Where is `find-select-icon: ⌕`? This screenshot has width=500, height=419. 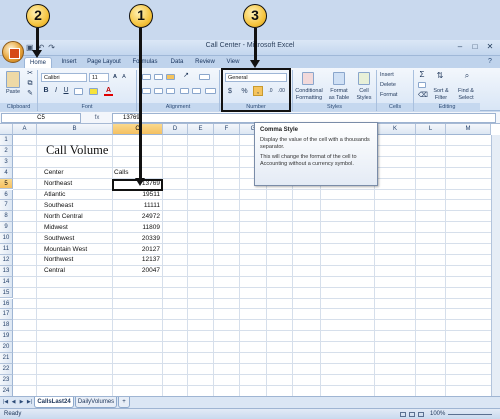 find-select-icon: ⌕ is located at coordinates (467, 76).